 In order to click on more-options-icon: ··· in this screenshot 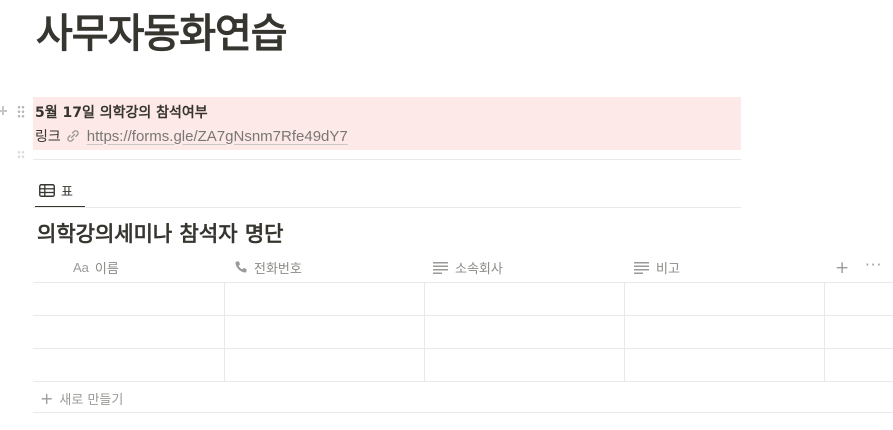, I will do `click(873, 265)`.